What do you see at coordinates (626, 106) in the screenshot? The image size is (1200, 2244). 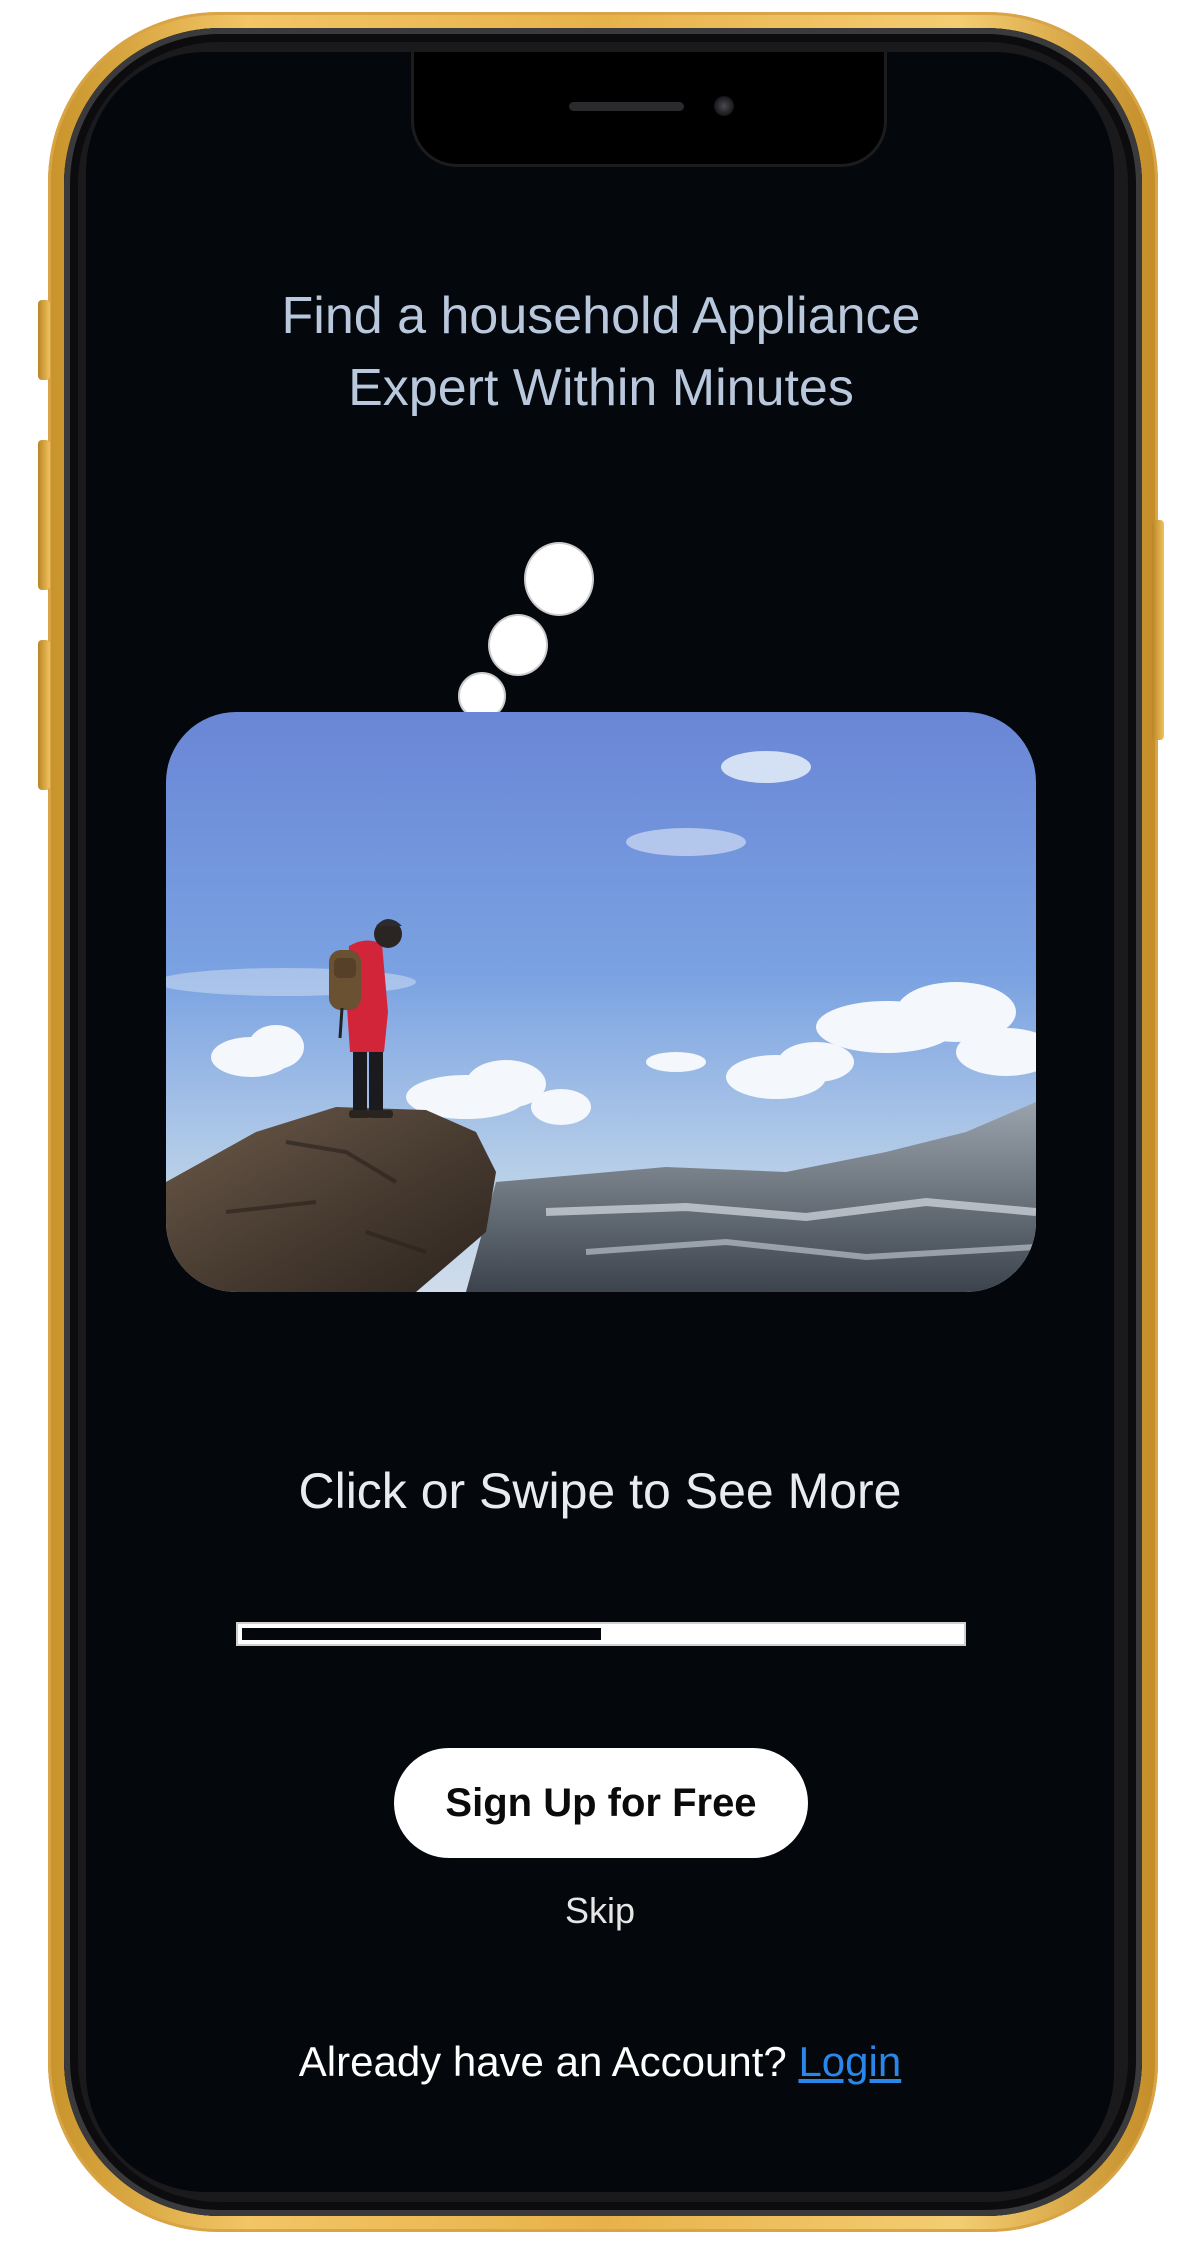 I see `speaker-grille` at bounding box center [626, 106].